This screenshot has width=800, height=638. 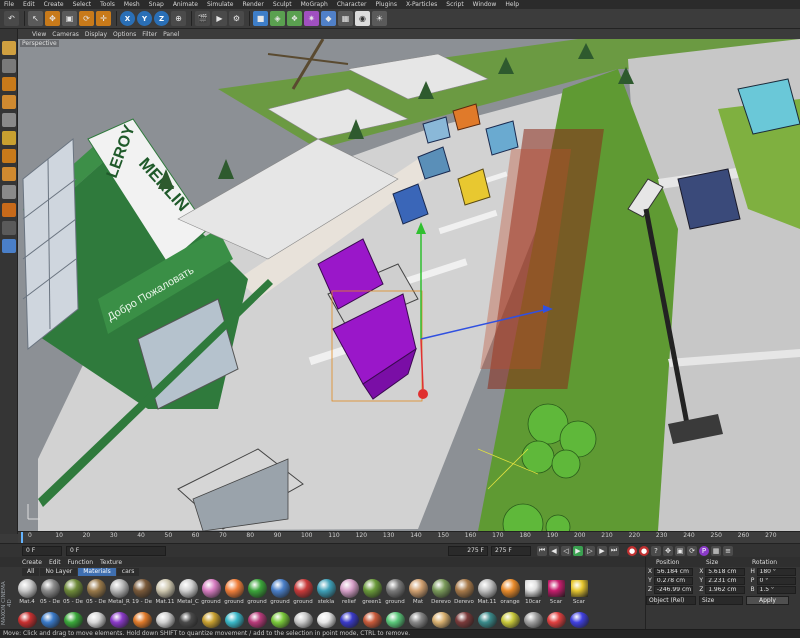 I want to click on size-field: 1.962 cm, so click(x=725, y=589).